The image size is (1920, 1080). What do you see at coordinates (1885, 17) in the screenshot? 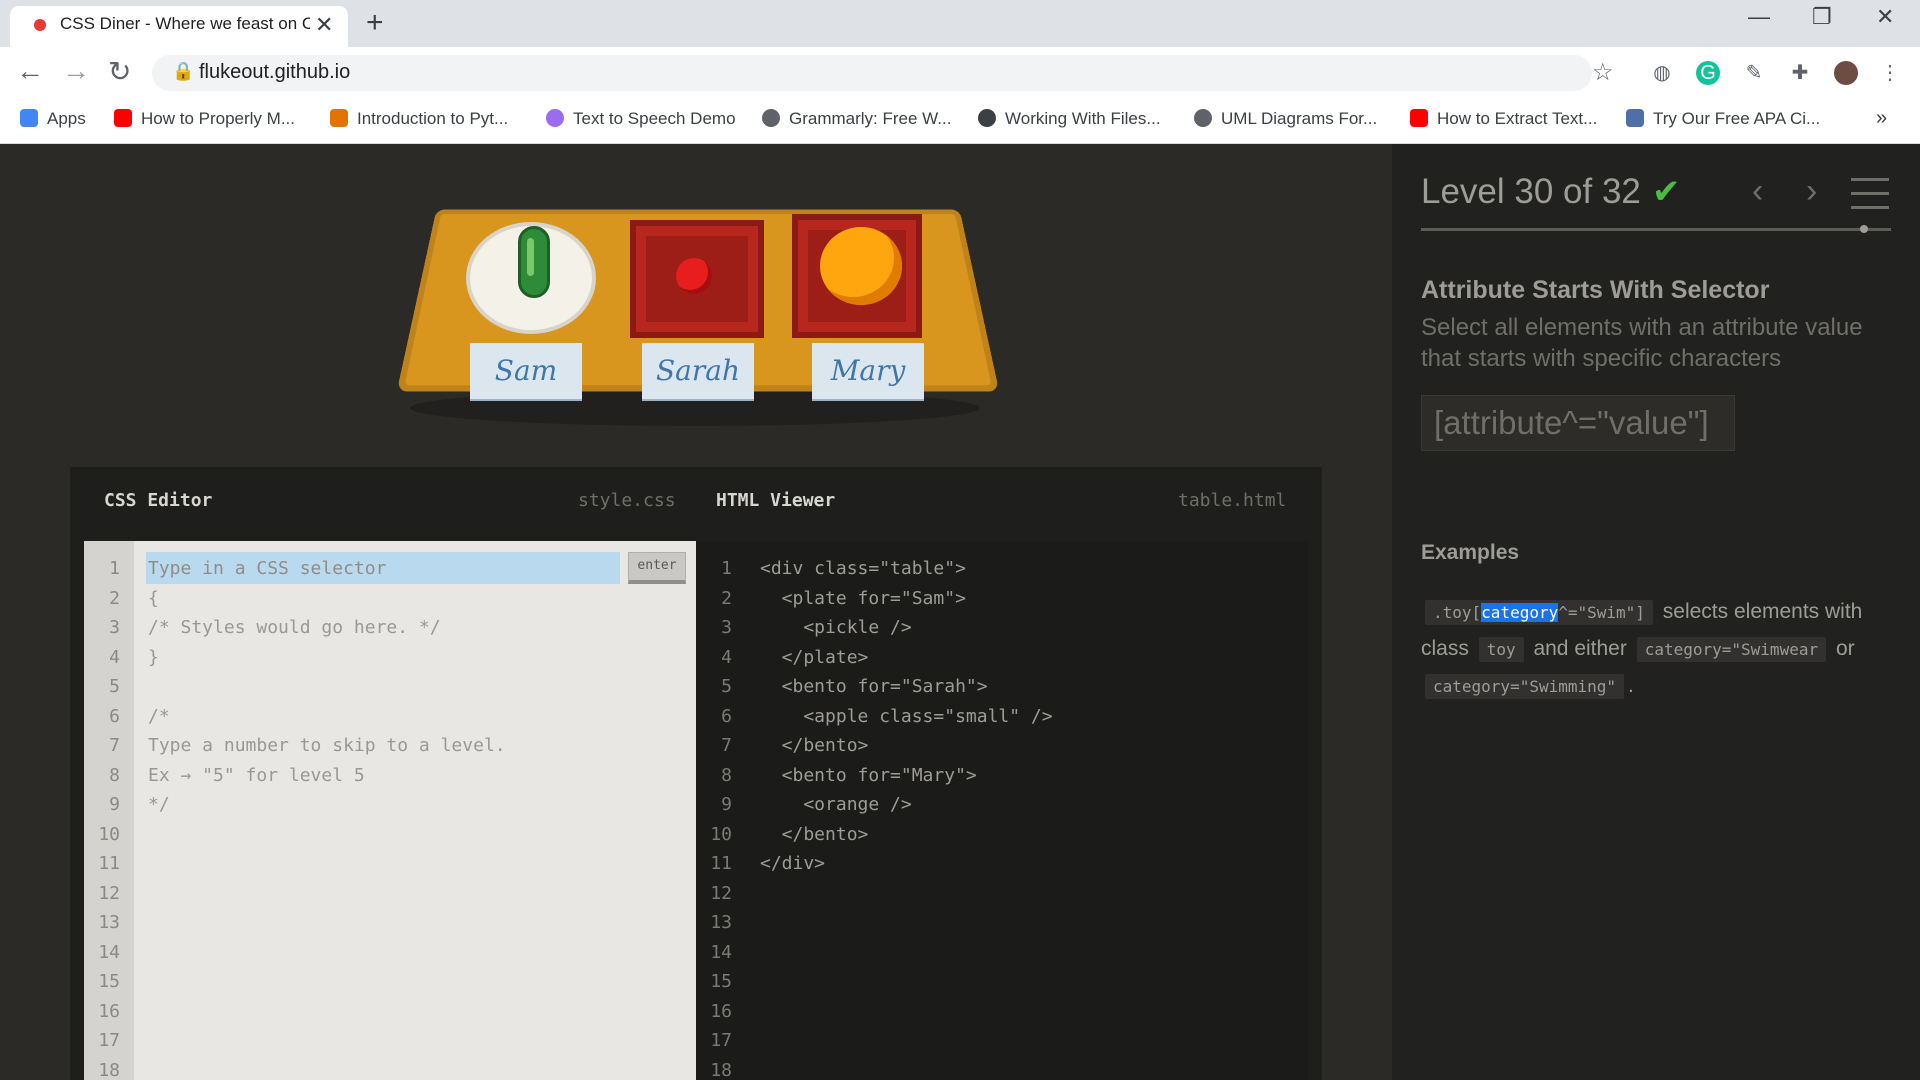
I see `window-close-icon: ✕` at bounding box center [1885, 17].